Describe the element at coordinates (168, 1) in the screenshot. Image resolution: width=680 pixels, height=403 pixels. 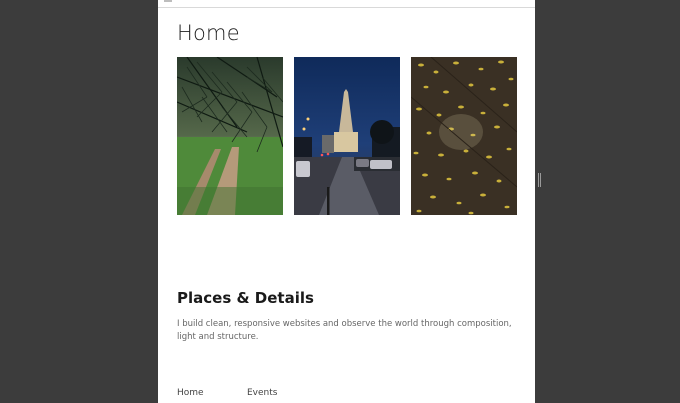
I see `top-indicator` at that location.